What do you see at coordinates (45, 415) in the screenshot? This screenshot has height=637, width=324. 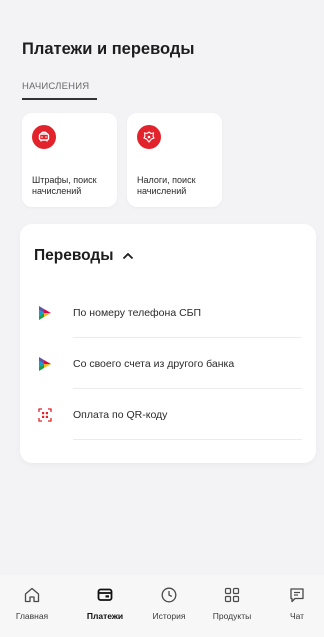 I see `qr-code-icon` at bounding box center [45, 415].